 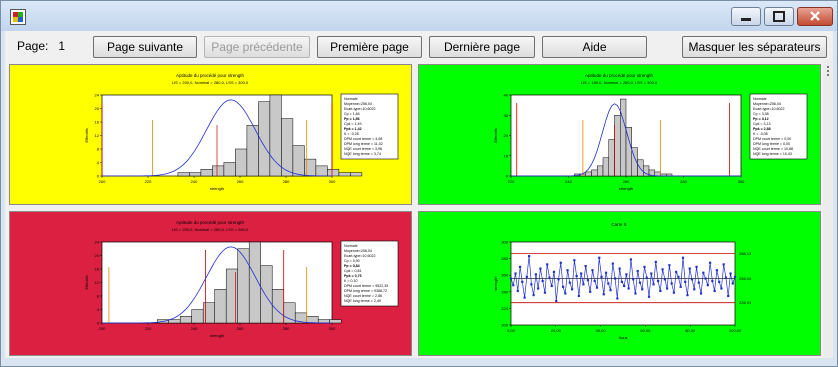 What do you see at coordinates (145, 47) in the screenshot?
I see `next-page-button: Page suivante` at bounding box center [145, 47].